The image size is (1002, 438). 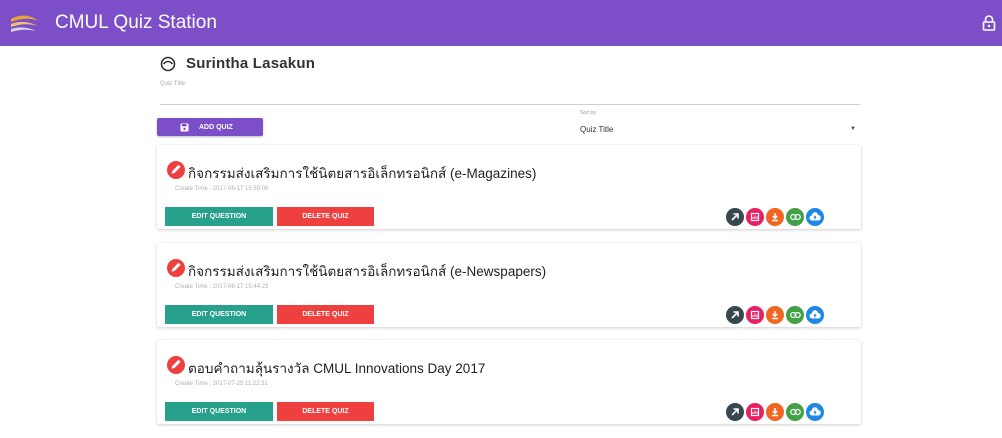 I want to click on sort-select: Quiz Title ▼, so click(x=720, y=129).